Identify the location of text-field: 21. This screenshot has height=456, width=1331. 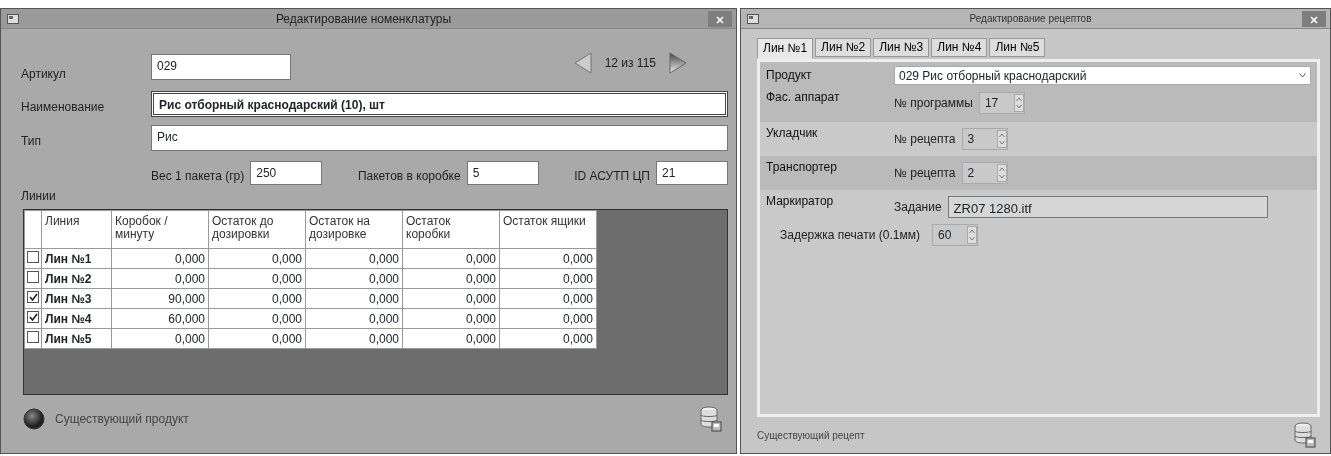
(692, 173).